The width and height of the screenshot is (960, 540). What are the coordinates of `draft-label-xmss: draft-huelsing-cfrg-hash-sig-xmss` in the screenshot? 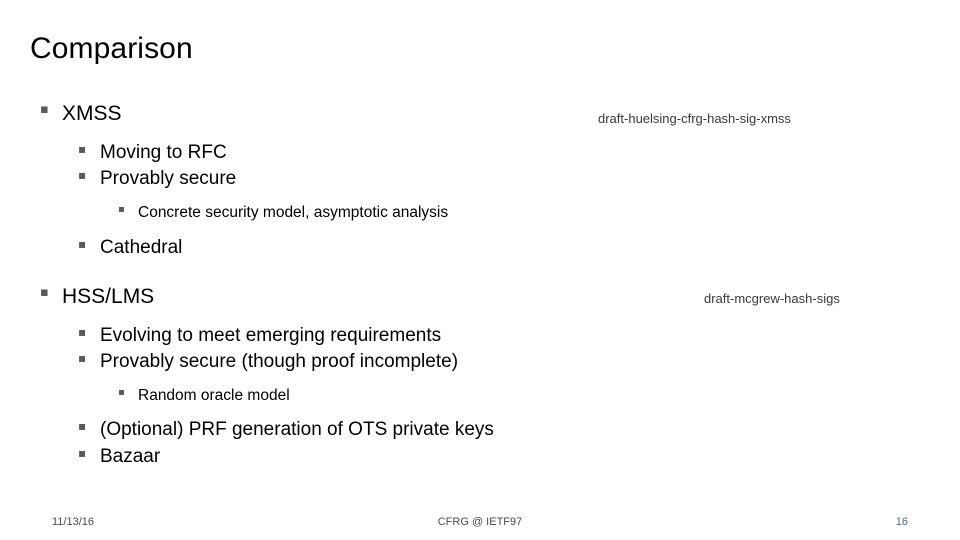 It's located at (694, 118).